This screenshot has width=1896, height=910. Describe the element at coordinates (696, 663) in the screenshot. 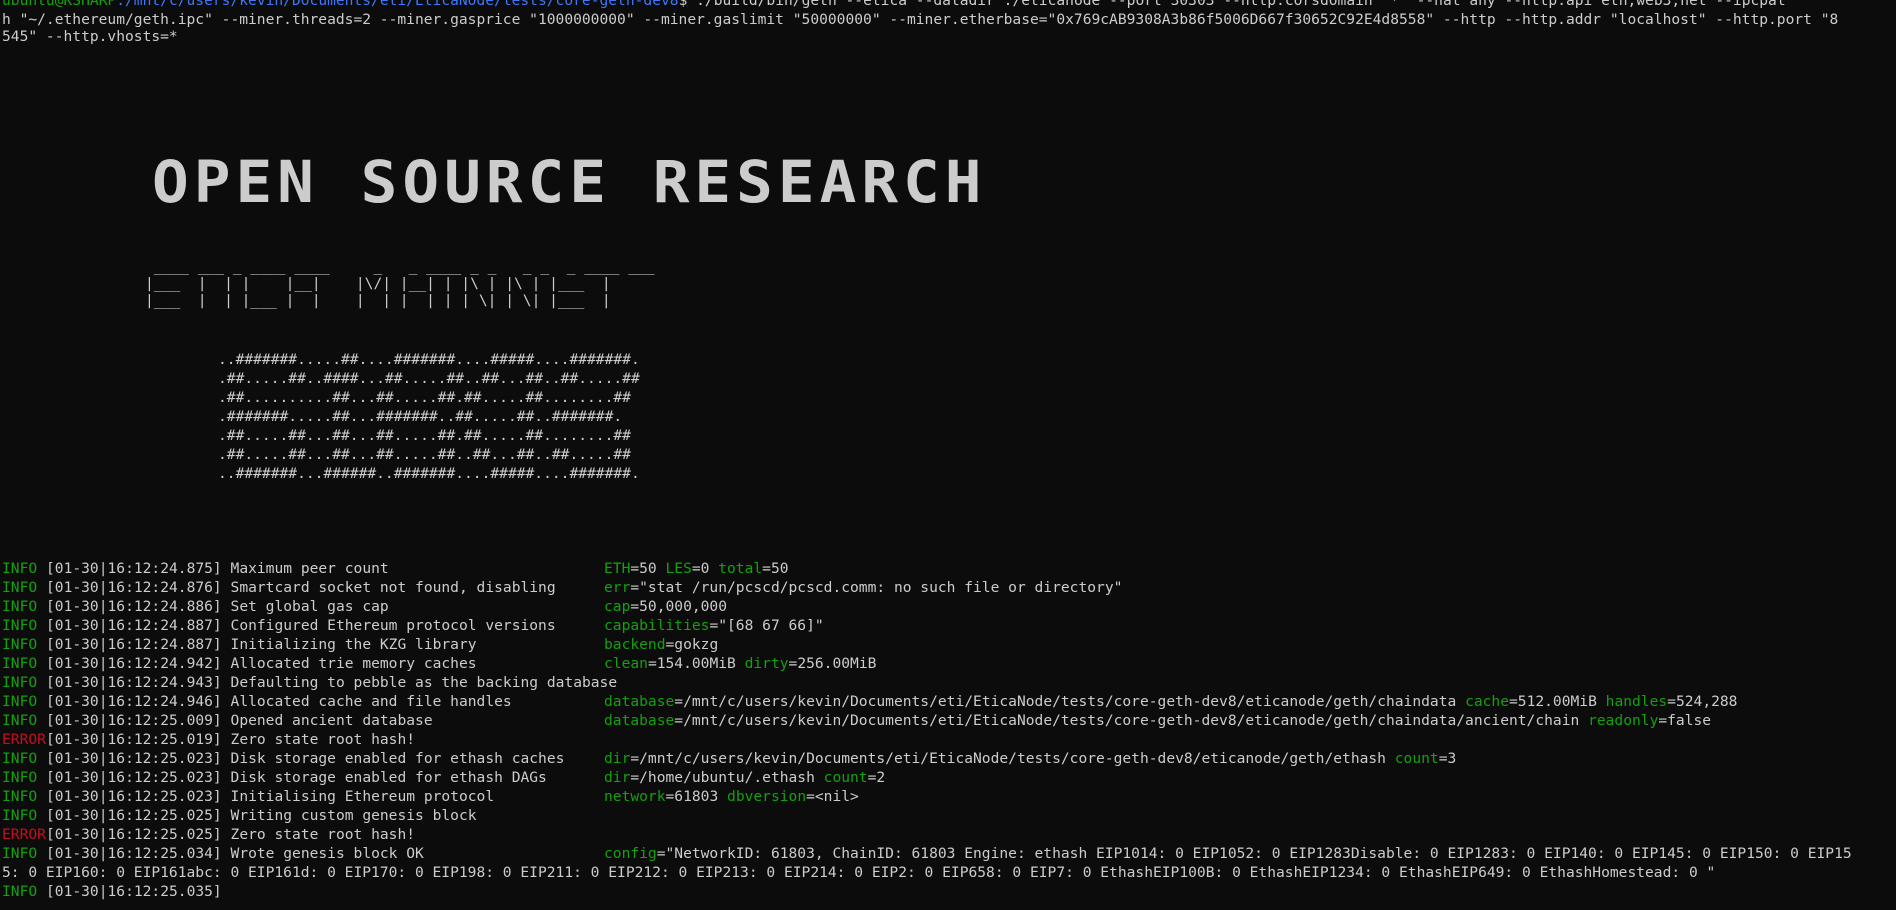

I see `field-value: =154.00MiB` at that location.